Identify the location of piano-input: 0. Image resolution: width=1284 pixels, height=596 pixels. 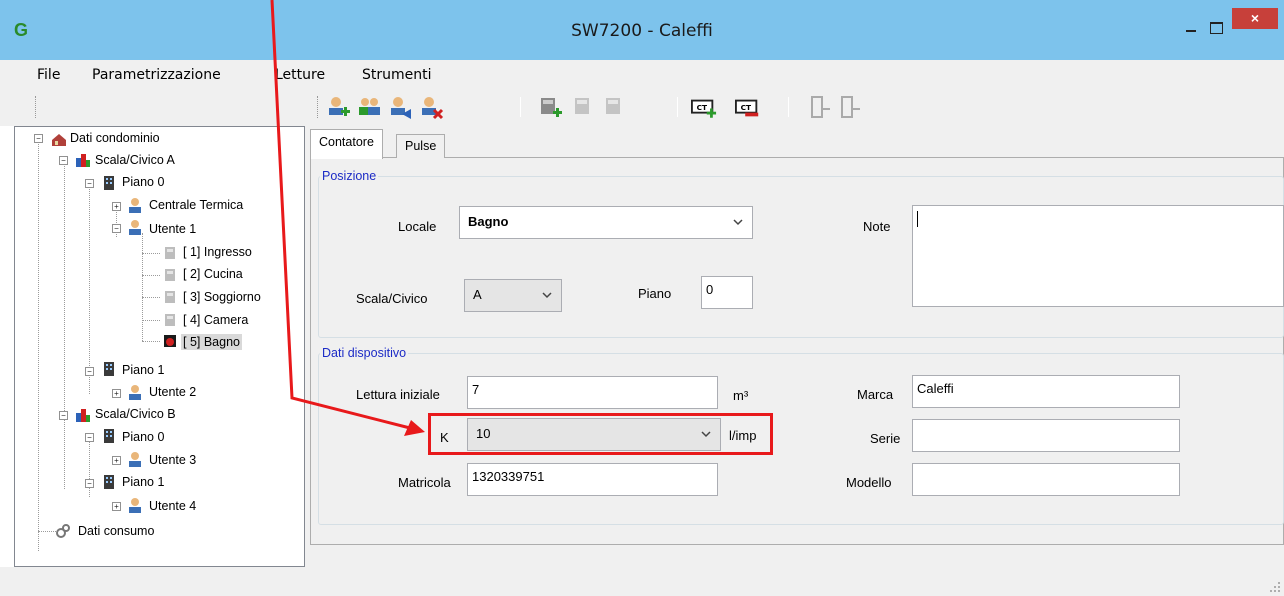
(727, 292).